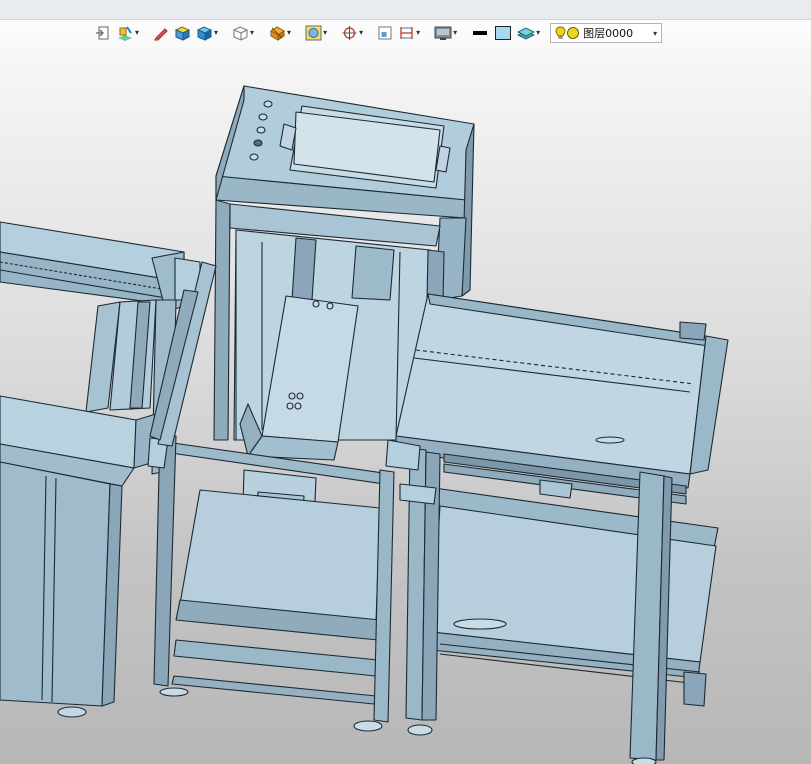  I want to click on line-weight-icon, so click(480, 33).